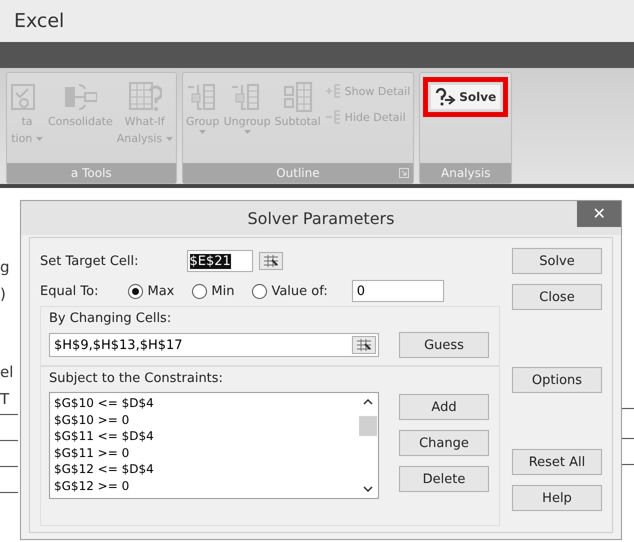  Describe the element at coordinates (368, 426) in the screenshot. I see `scroll-thumb` at that location.